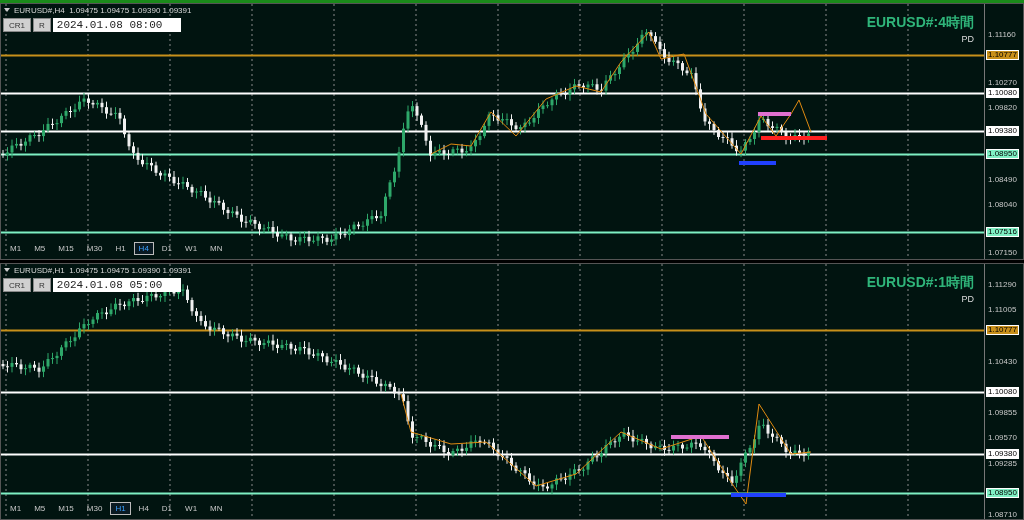  I want to click on axis-tick-label: 1.07150, so click(1002, 253).